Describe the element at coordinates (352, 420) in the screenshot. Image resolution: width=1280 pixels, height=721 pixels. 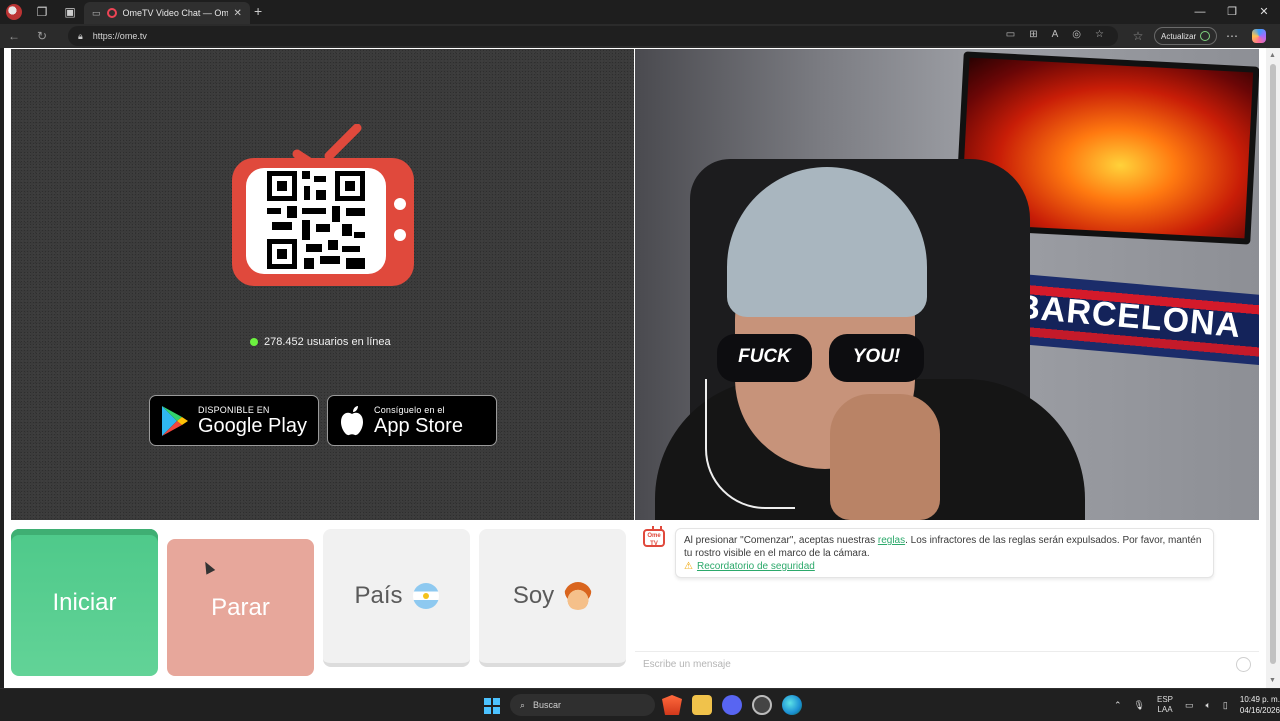
I see `apple-logo-icon` at that location.